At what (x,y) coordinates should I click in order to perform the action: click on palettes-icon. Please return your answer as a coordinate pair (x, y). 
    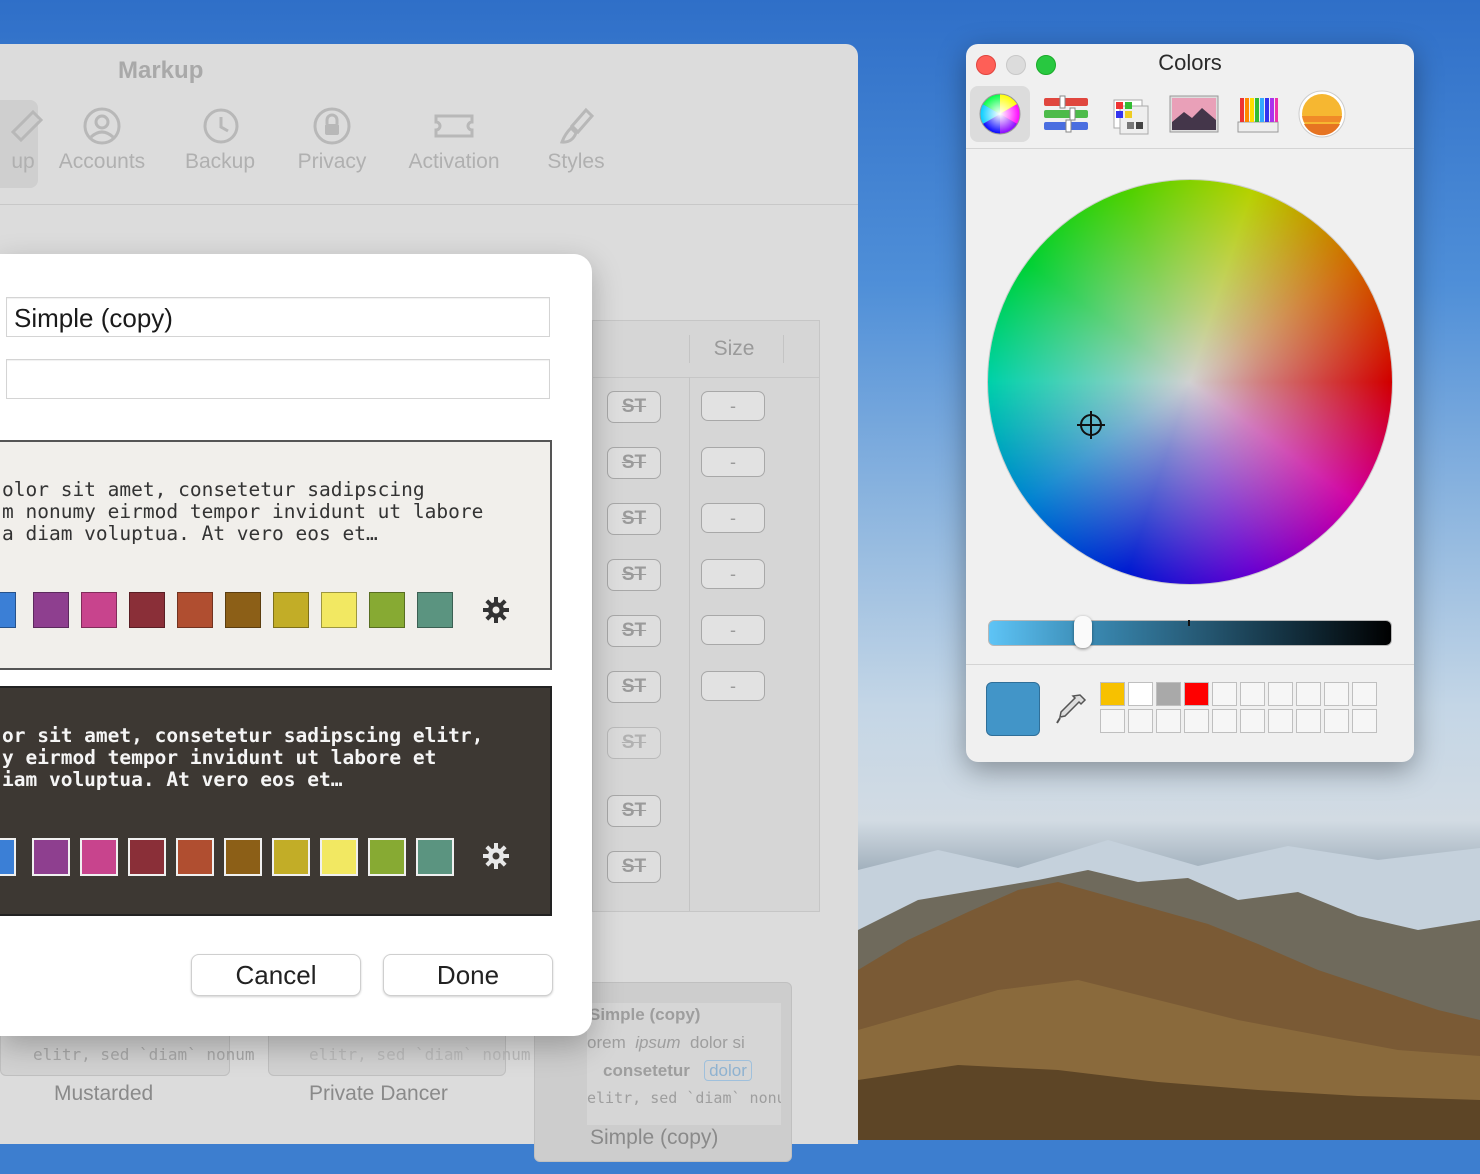
    Looking at the image, I should click on (1131, 117).